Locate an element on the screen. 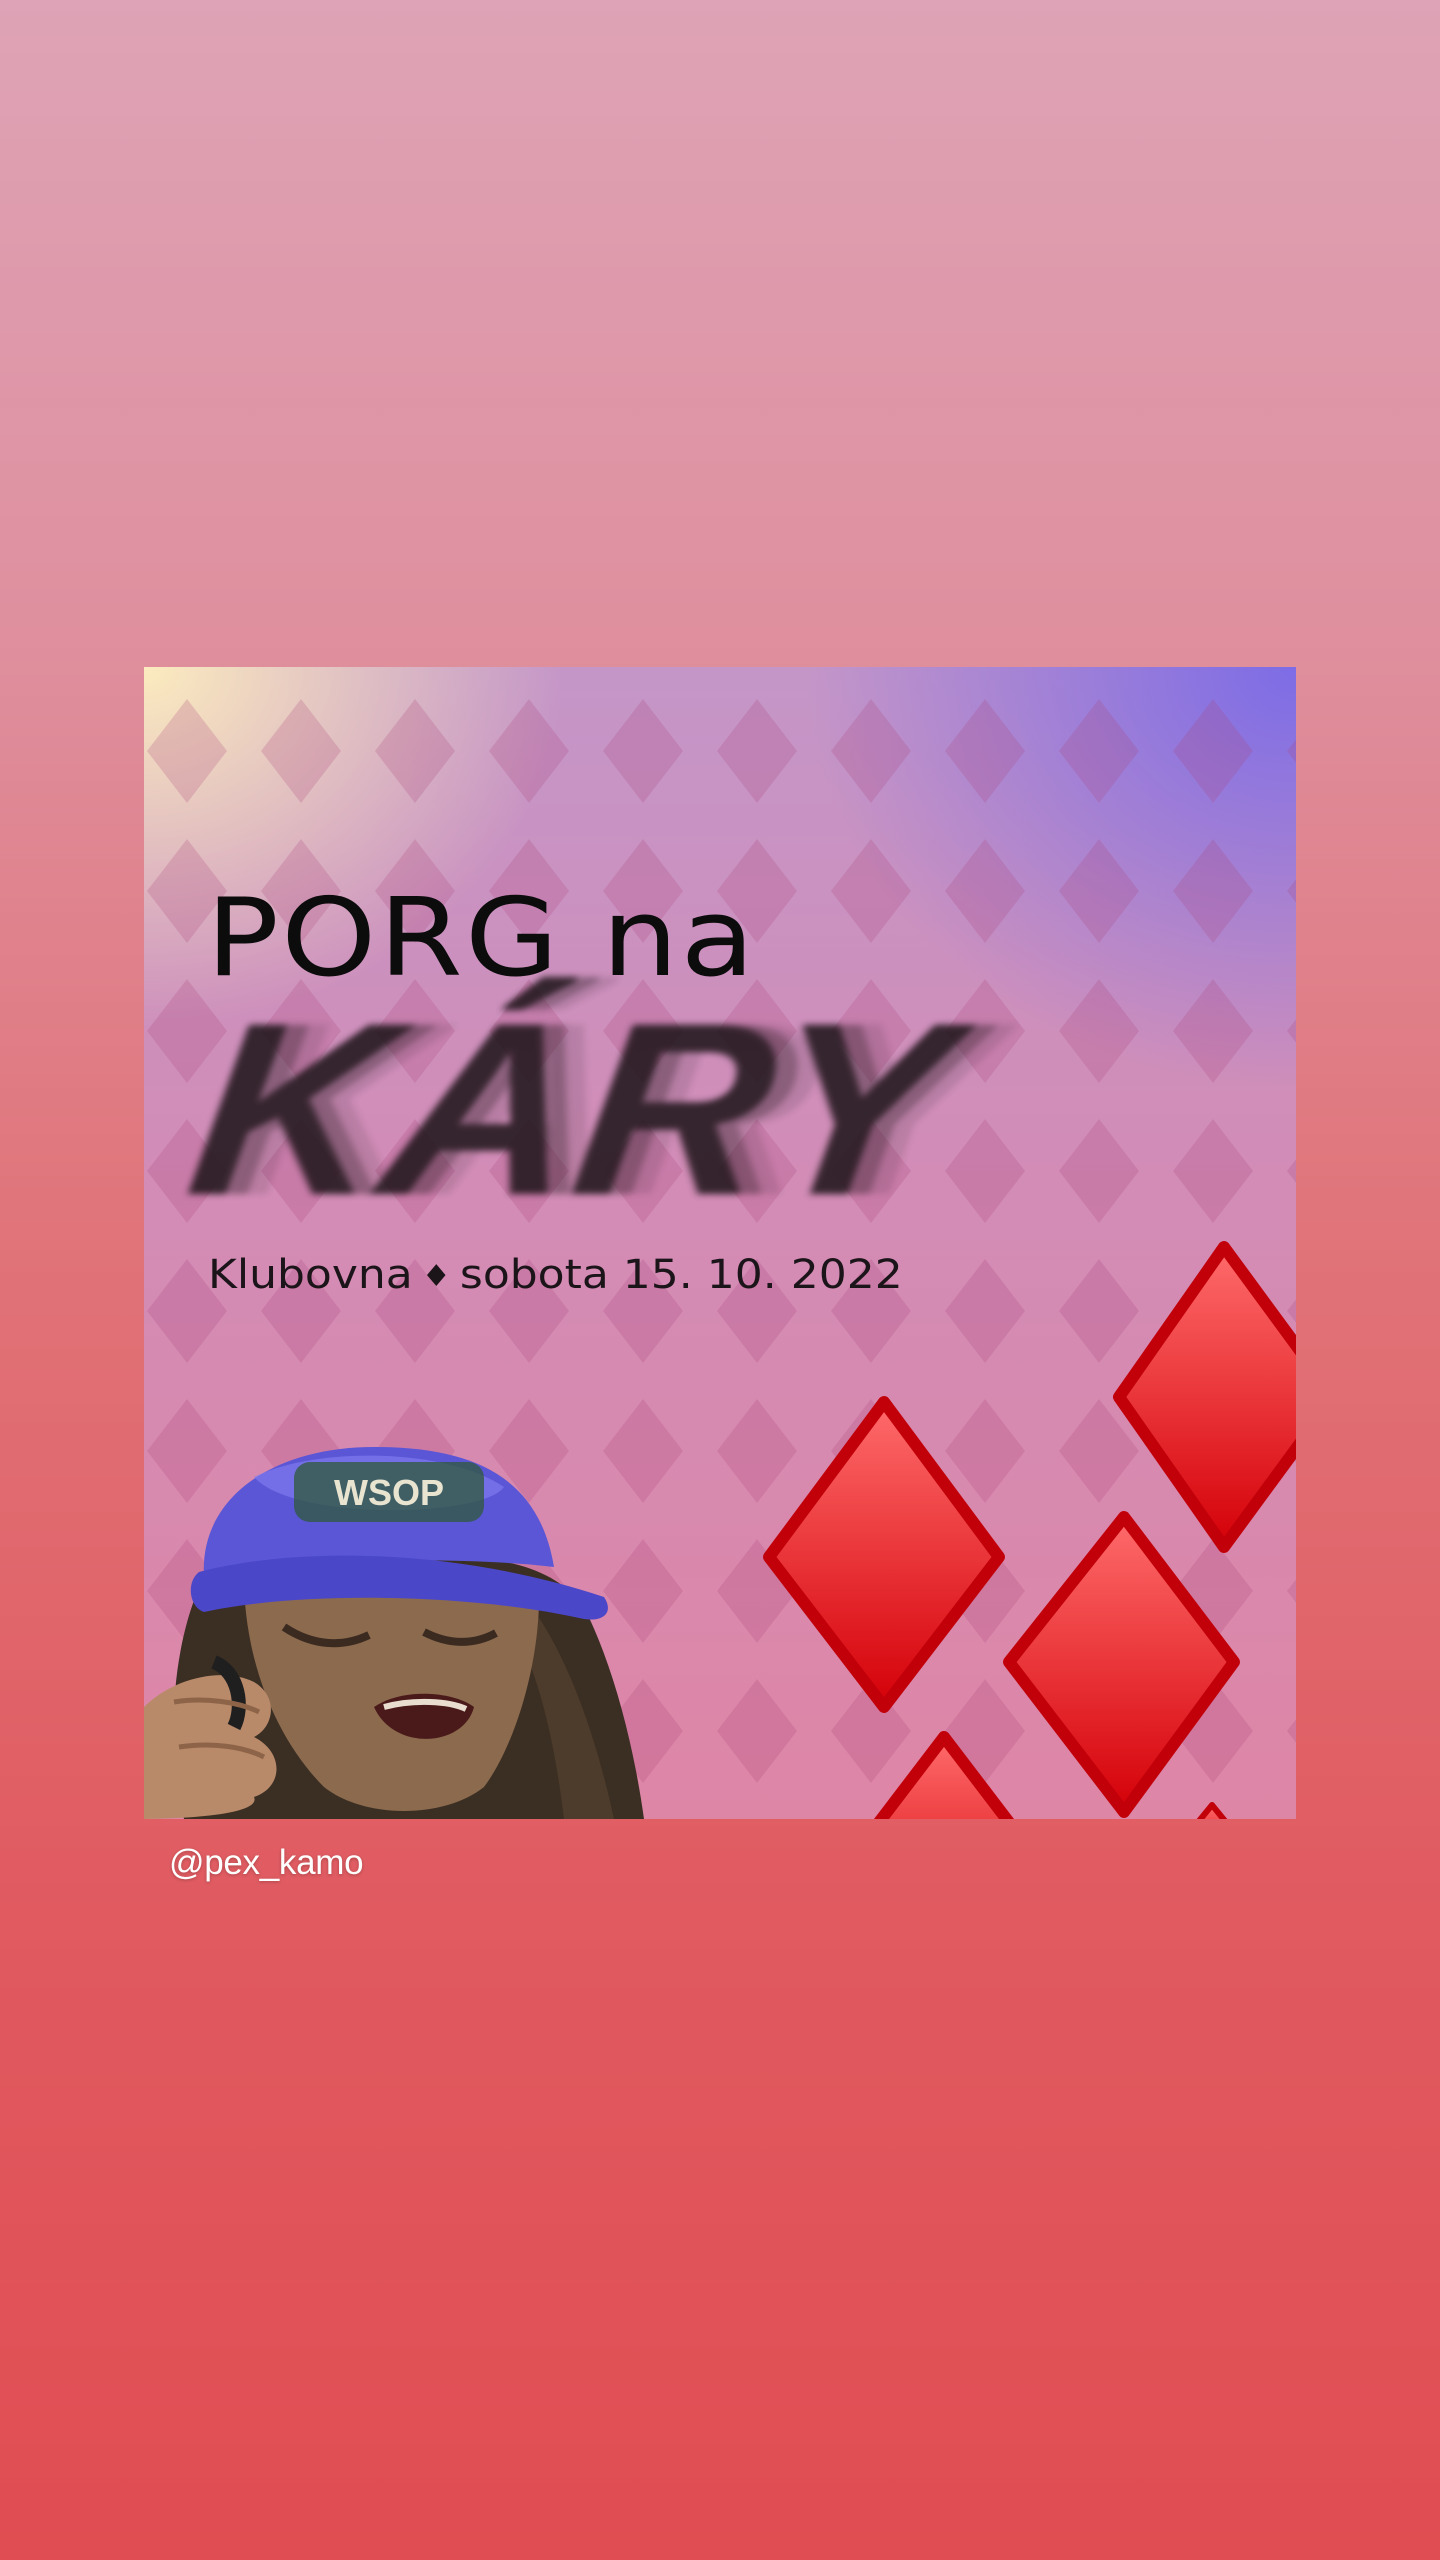 The width and height of the screenshot is (1440, 2560). person-with-cap-photo: WSOP is located at coordinates (394, 1633).